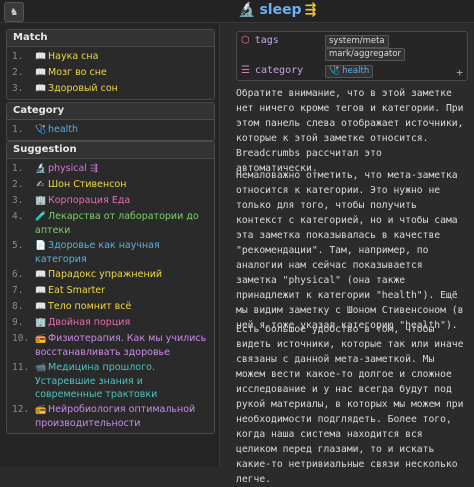  What do you see at coordinates (18, 322) in the screenshot?
I see `list-item-number: 9.` at bounding box center [18, 322].